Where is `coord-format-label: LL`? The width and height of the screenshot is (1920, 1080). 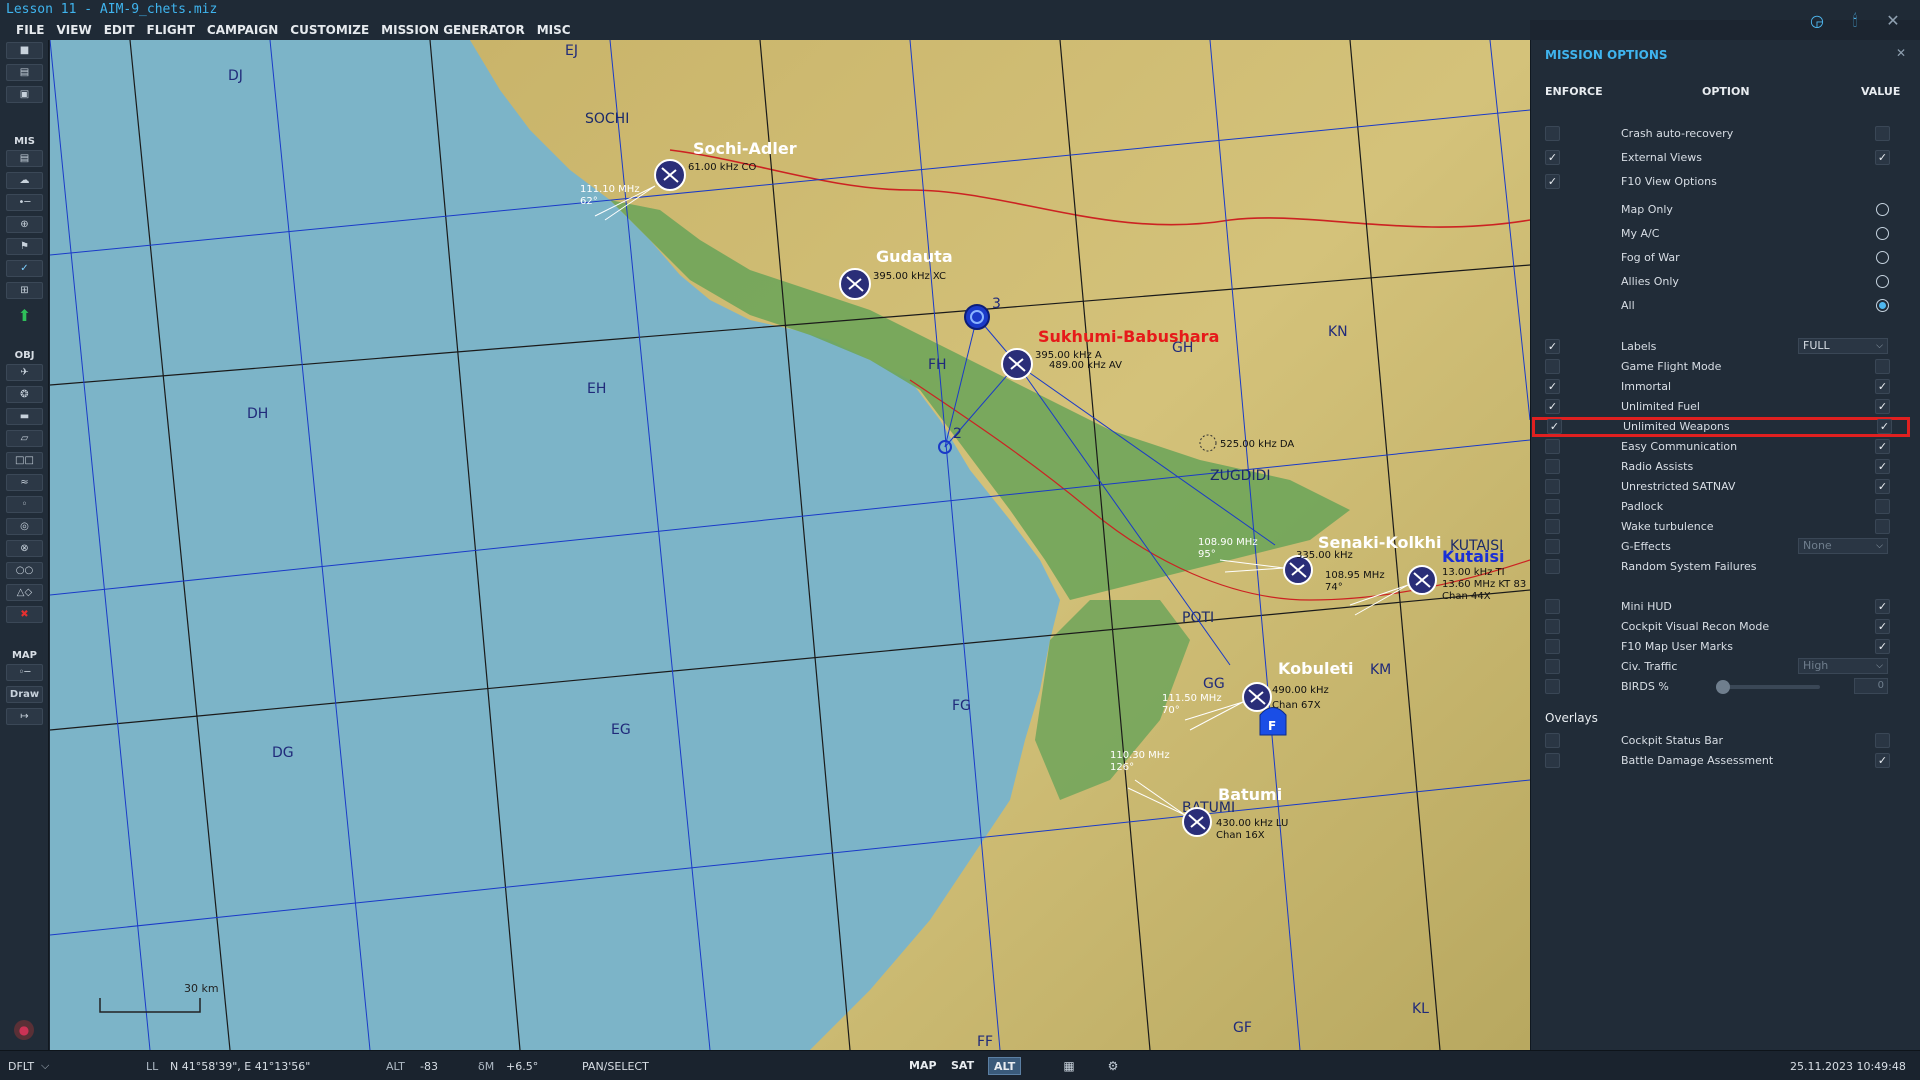
coord-format-label: LL is located at coordinates (152, 1066).